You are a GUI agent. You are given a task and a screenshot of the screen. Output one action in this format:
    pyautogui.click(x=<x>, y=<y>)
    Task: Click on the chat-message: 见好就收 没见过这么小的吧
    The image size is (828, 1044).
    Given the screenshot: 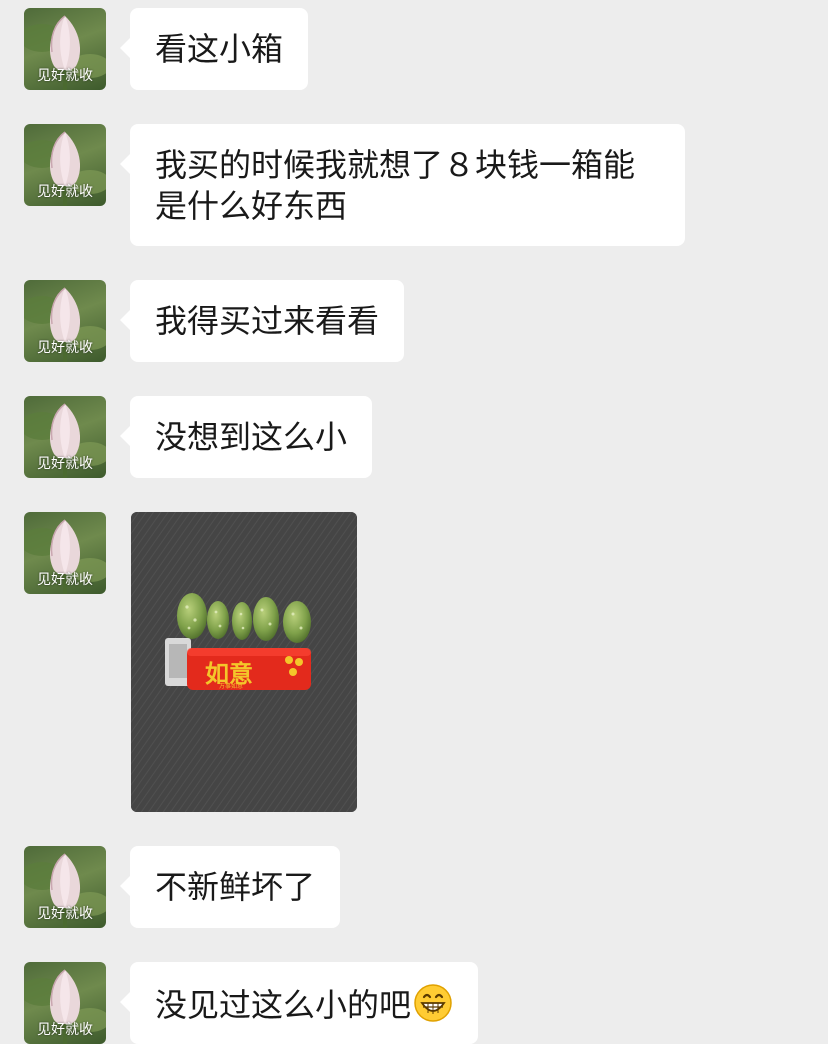 What is the action you would take?
    pyautogui.click(x=414, y=1003)
    